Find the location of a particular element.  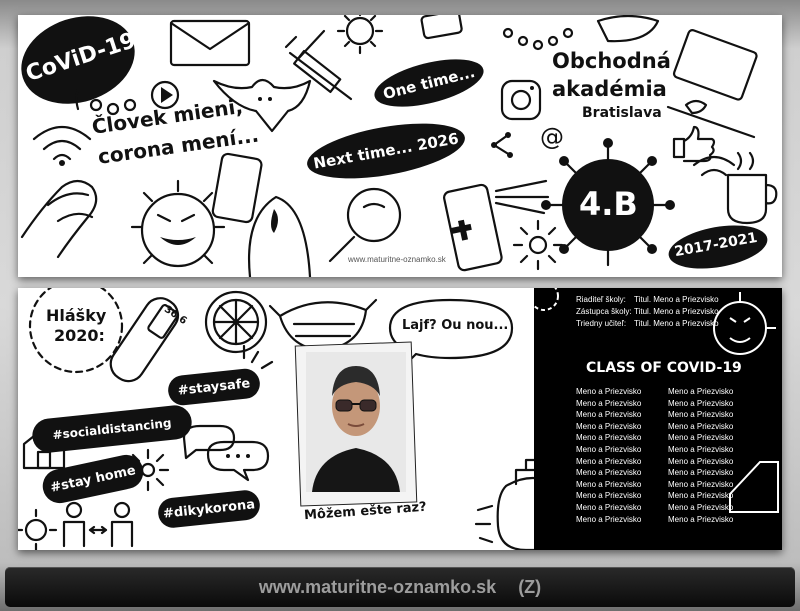

spray-icon is located at coordinates (496, 225).